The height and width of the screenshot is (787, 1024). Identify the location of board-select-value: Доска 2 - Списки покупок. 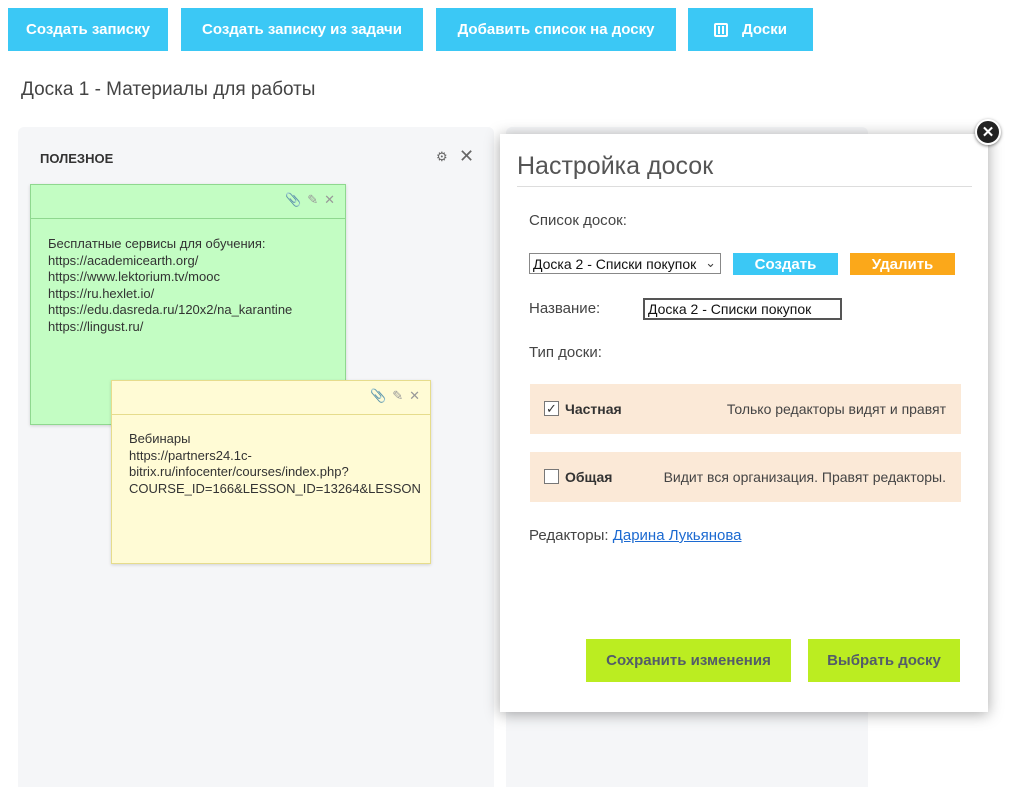
(615, 263).